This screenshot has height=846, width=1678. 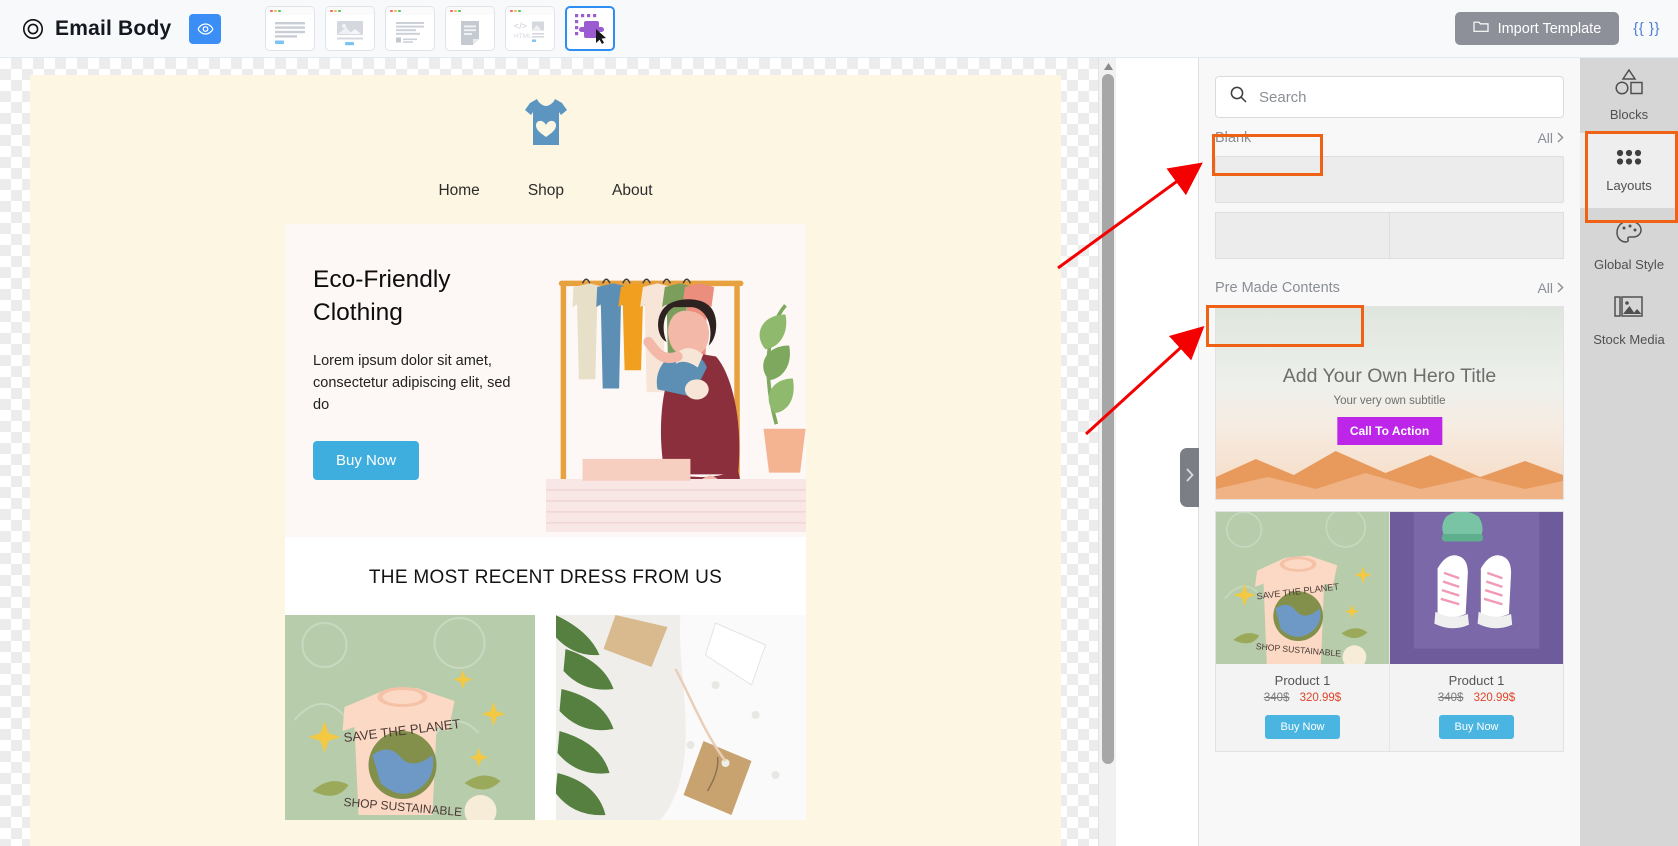 I want to click on search-box, so click(x=1389, y=97).